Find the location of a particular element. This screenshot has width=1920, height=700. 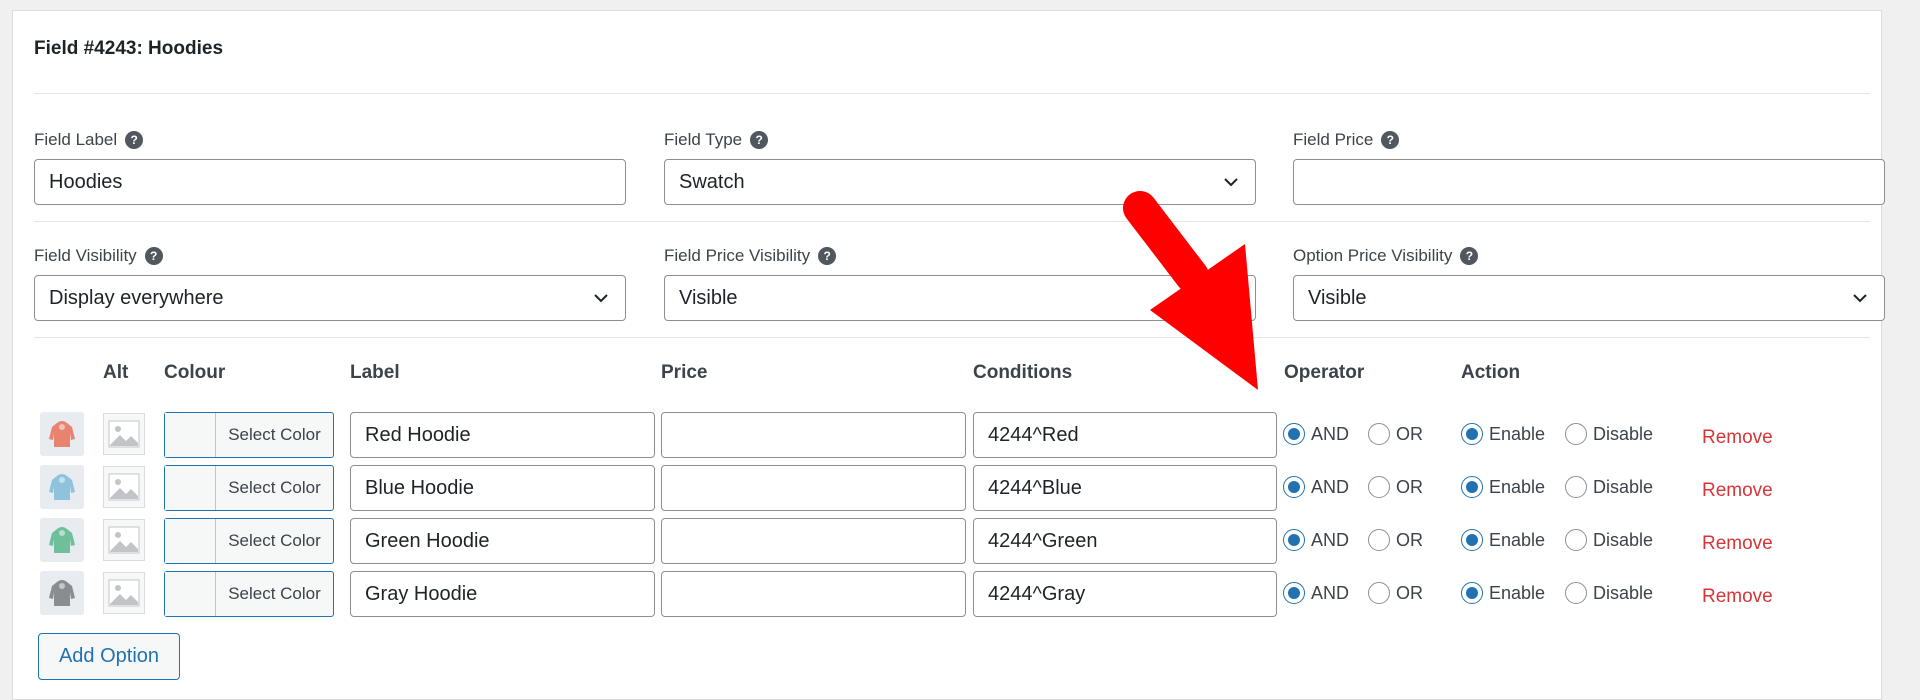

operator-and-label: AND is located at coordinates (1330, 539).